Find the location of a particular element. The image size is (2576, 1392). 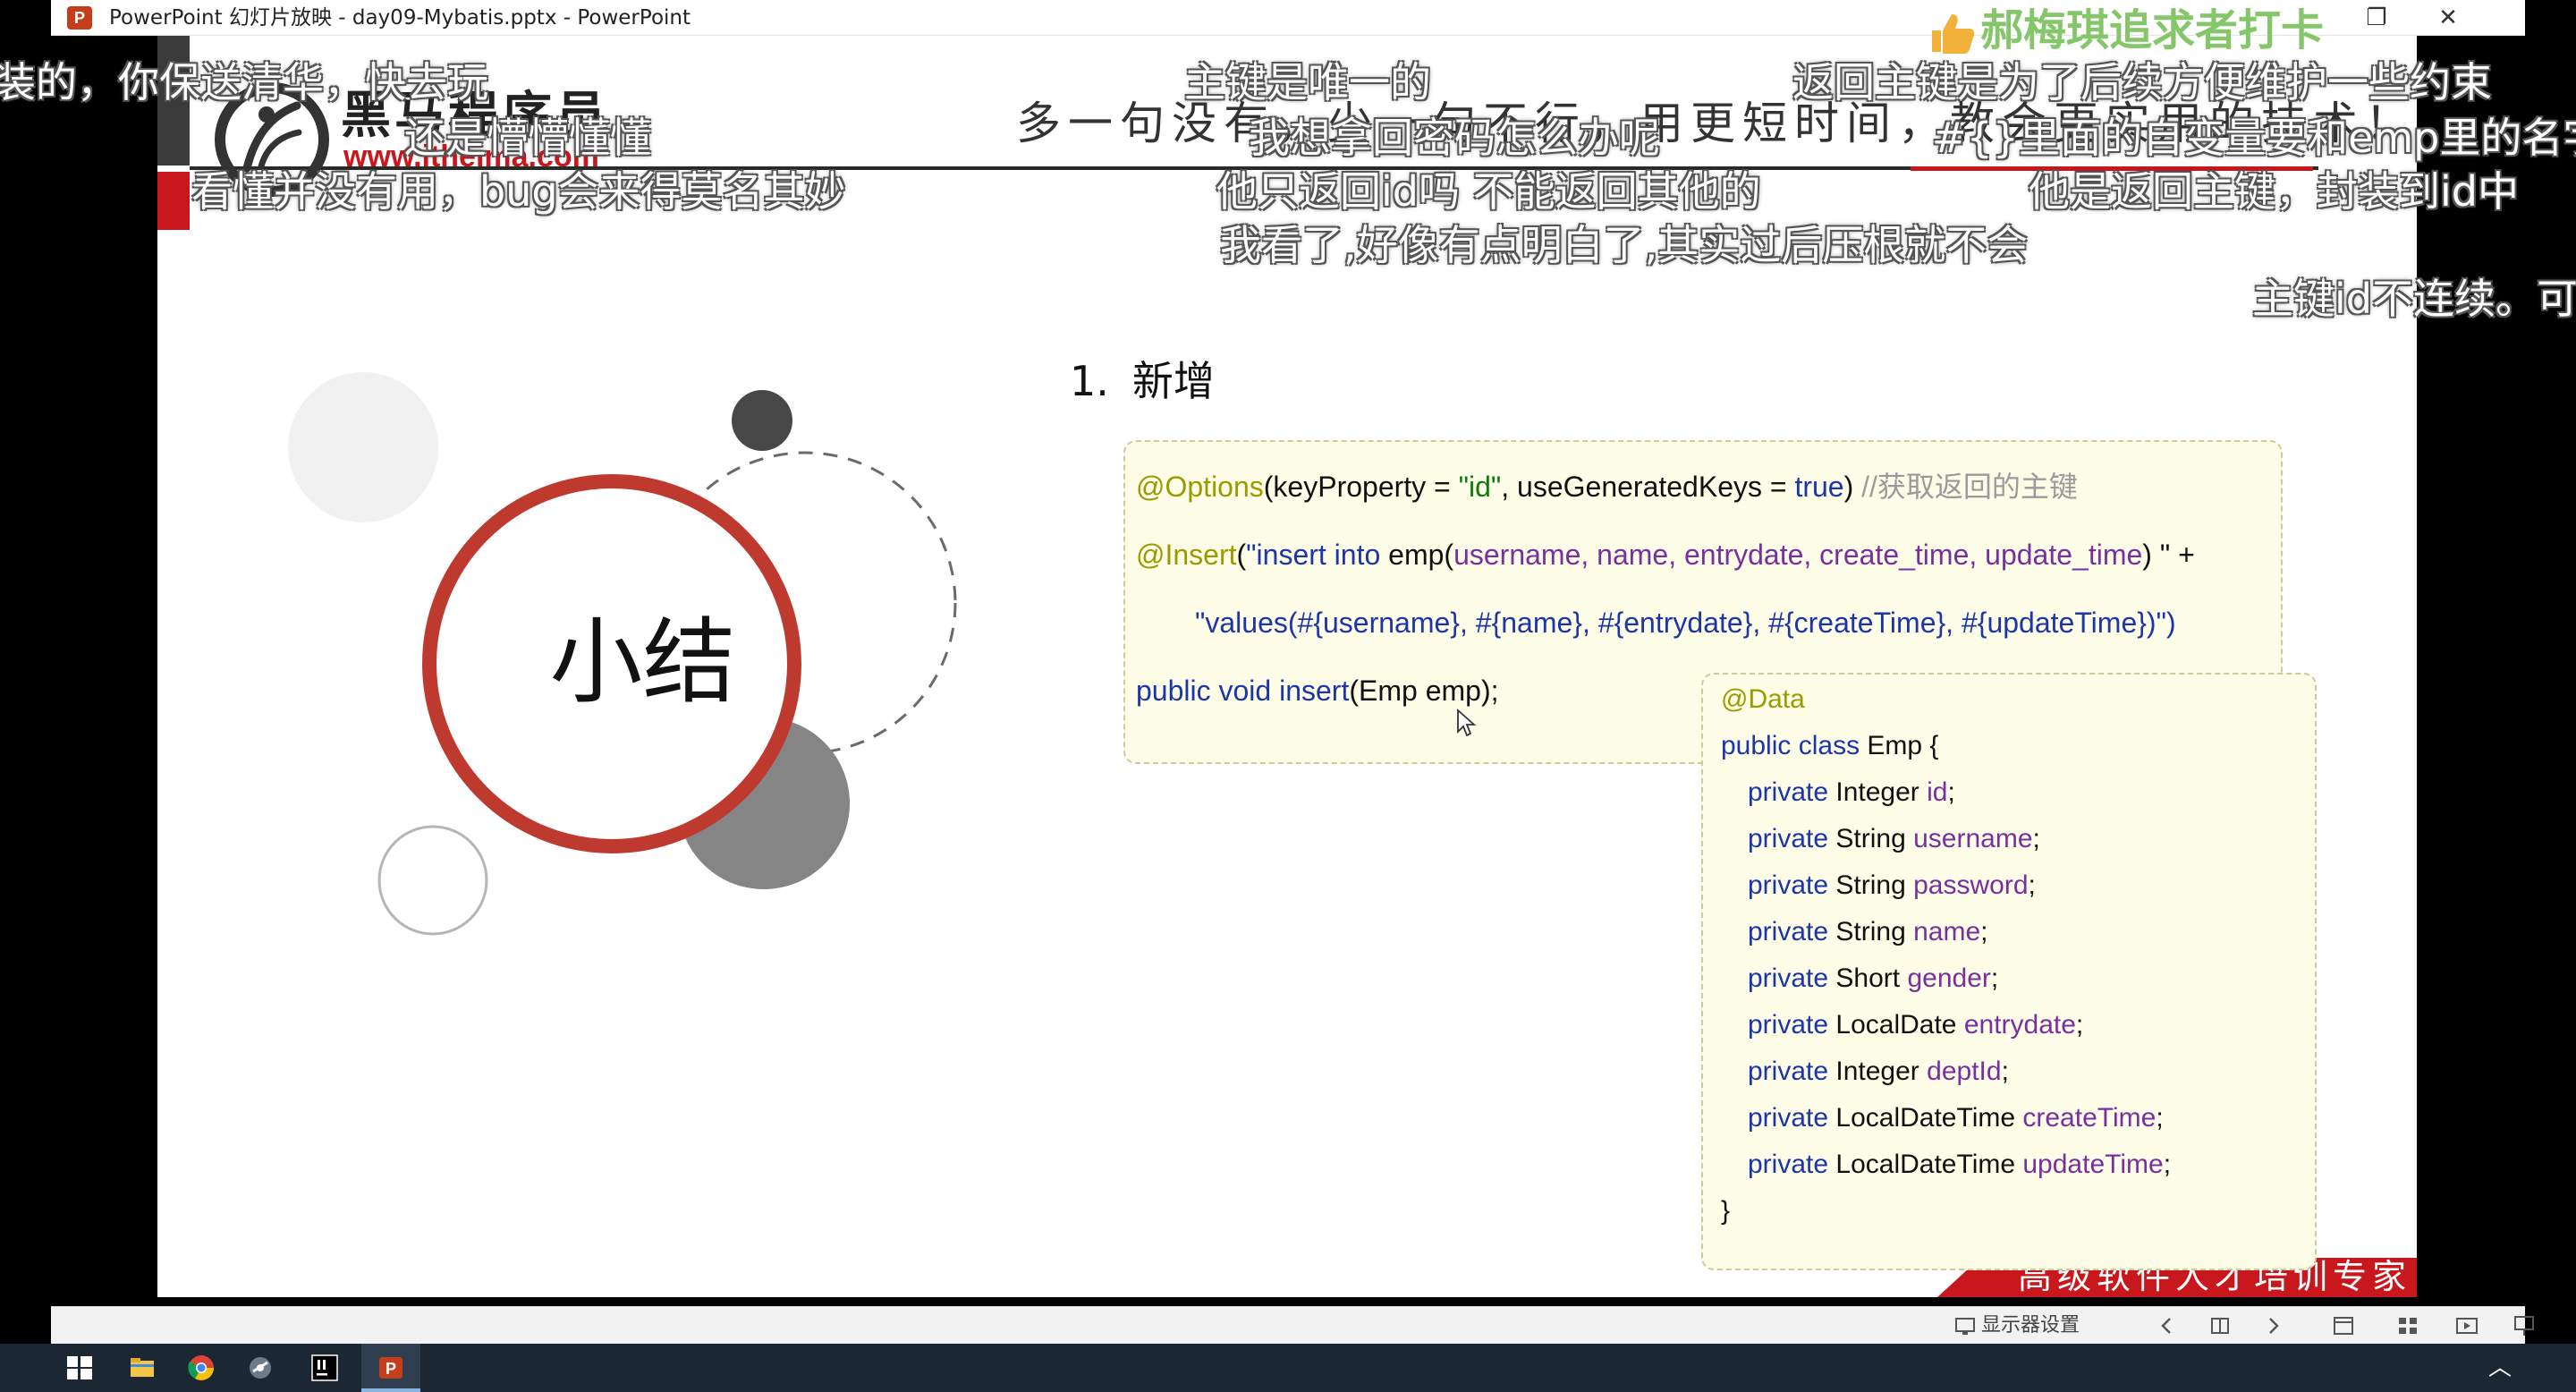

emp-field-line: private LocalDate entrydate; is located at coordinates (1916, 1025).